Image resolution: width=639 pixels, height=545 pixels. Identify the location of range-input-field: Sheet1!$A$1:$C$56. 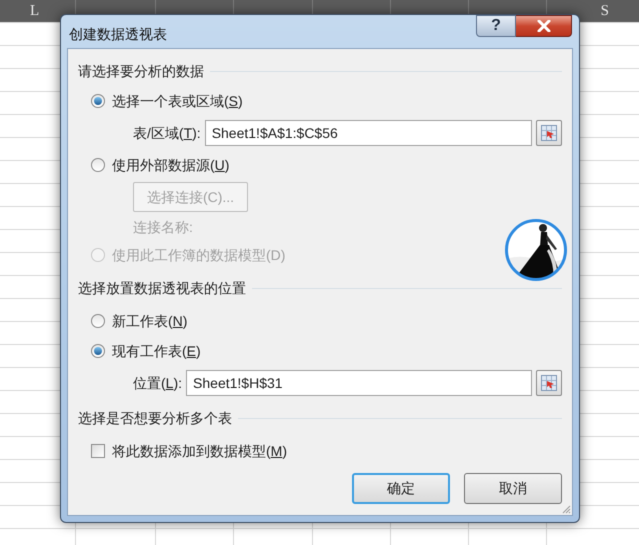
(368, 133).